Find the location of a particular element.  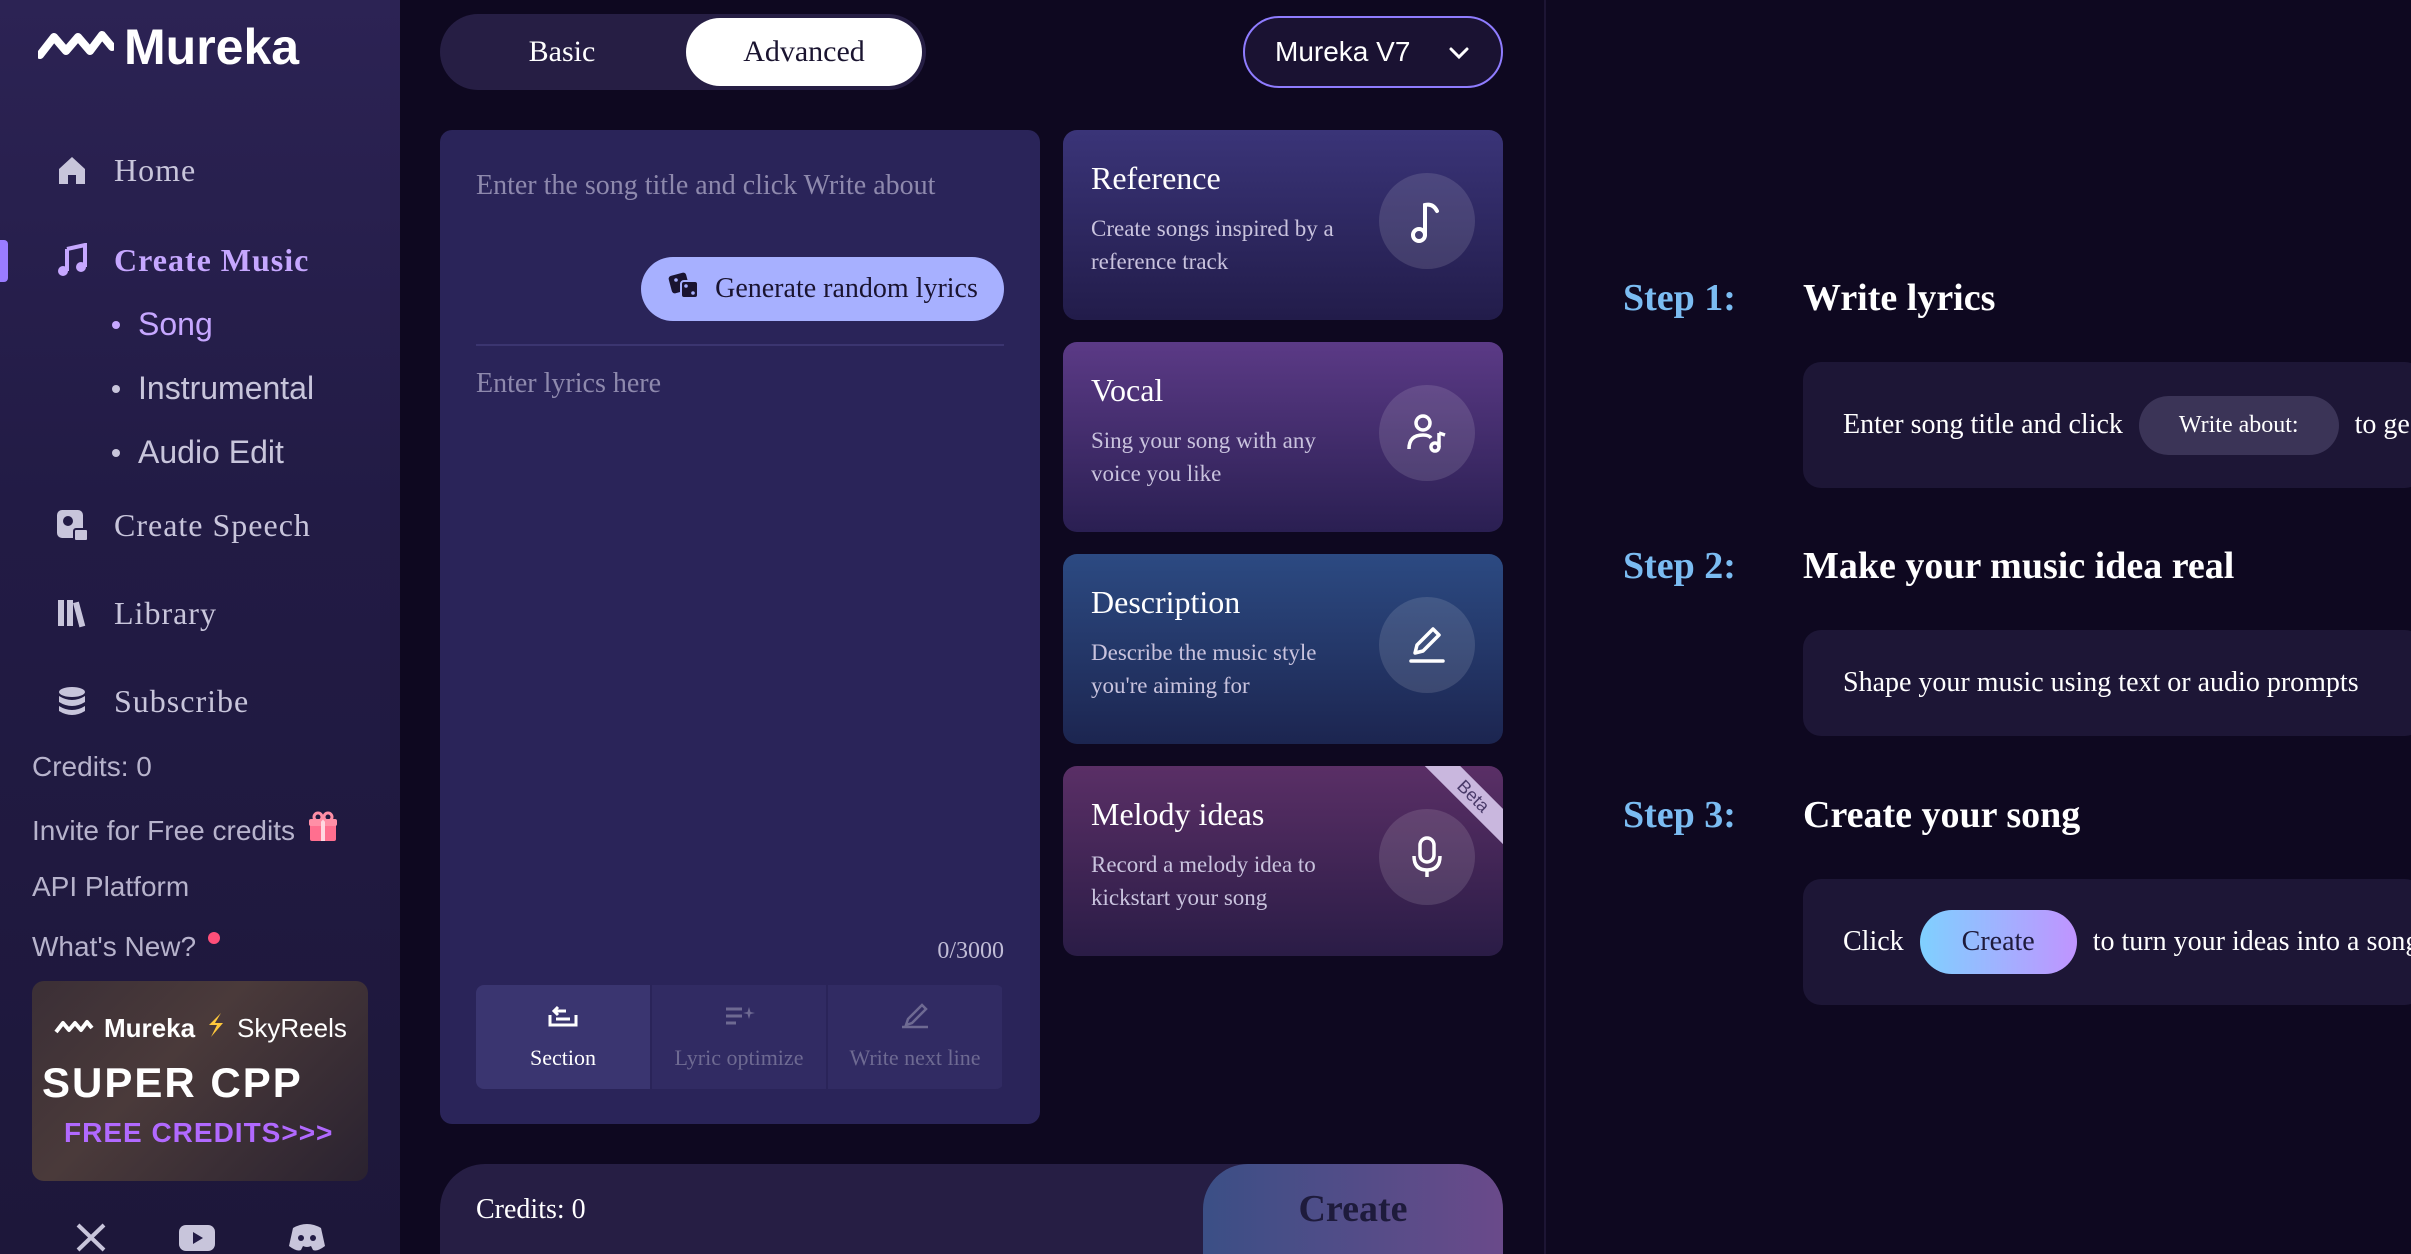

character-count: 0/3000 is located at coordinates (970, 951).